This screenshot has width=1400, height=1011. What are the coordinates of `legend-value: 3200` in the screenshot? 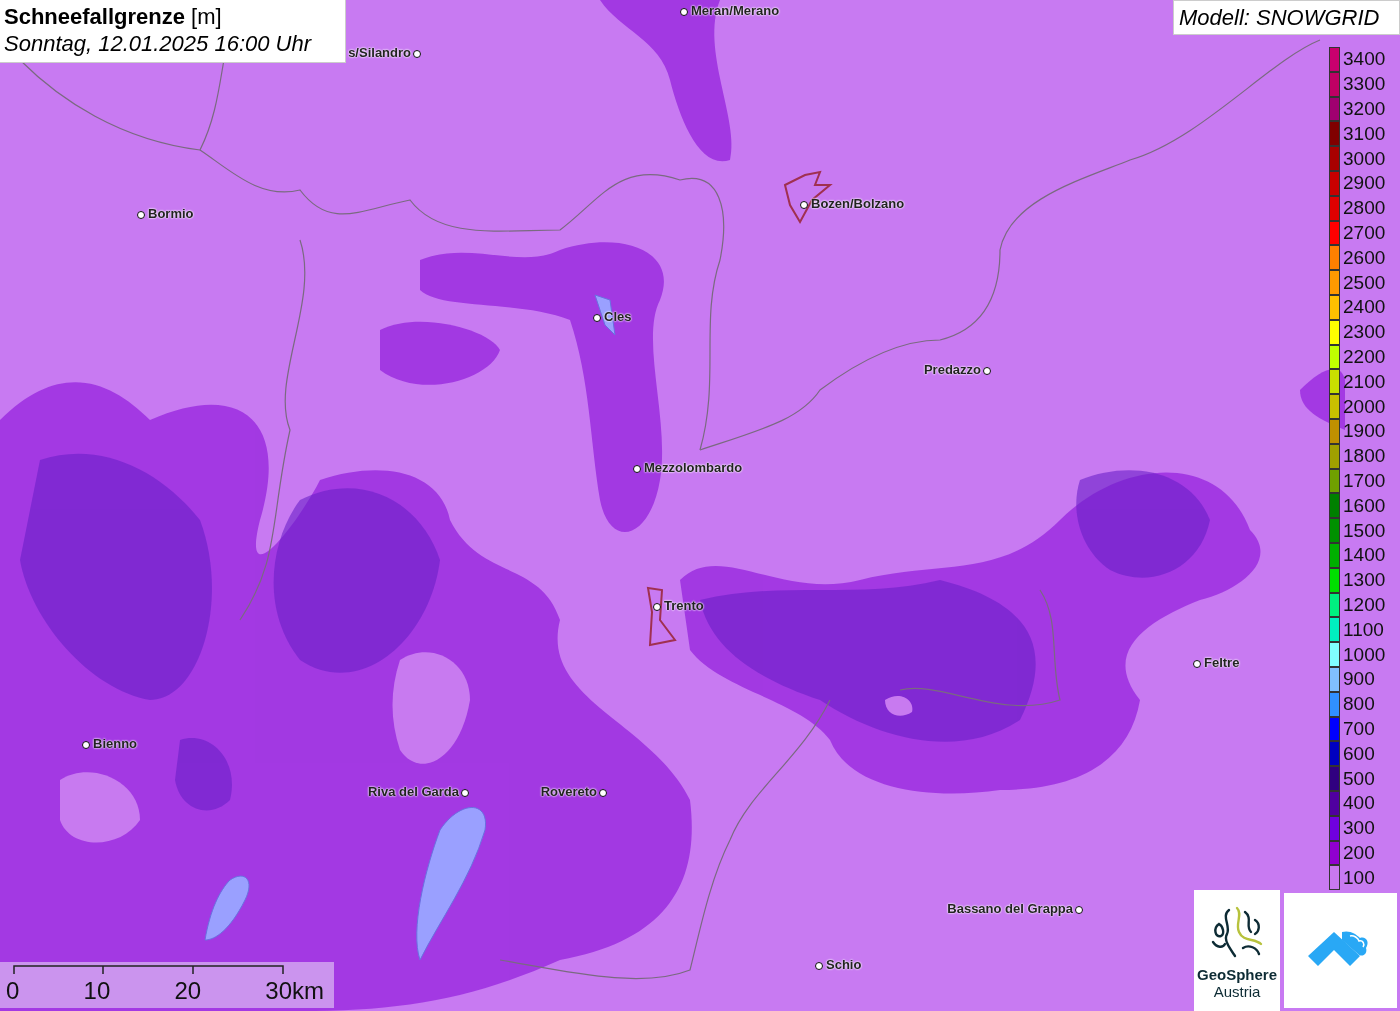 It's located at (1364, 109).